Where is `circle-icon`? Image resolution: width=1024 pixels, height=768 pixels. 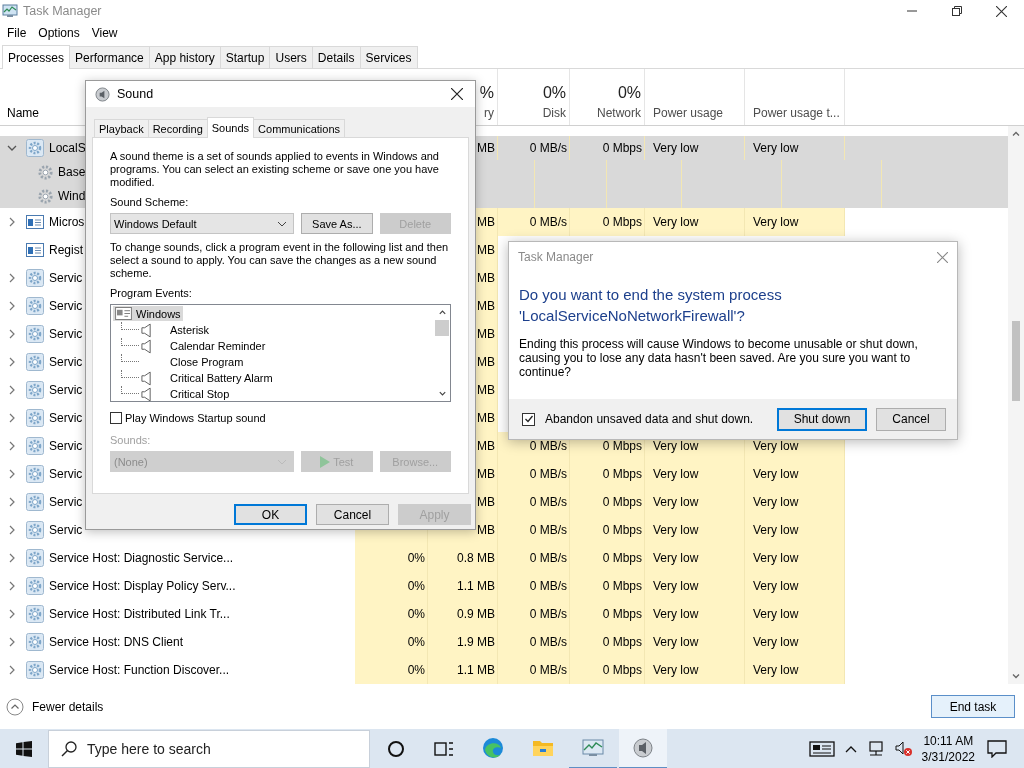
circle-icon is located at coordinates (396, 749).